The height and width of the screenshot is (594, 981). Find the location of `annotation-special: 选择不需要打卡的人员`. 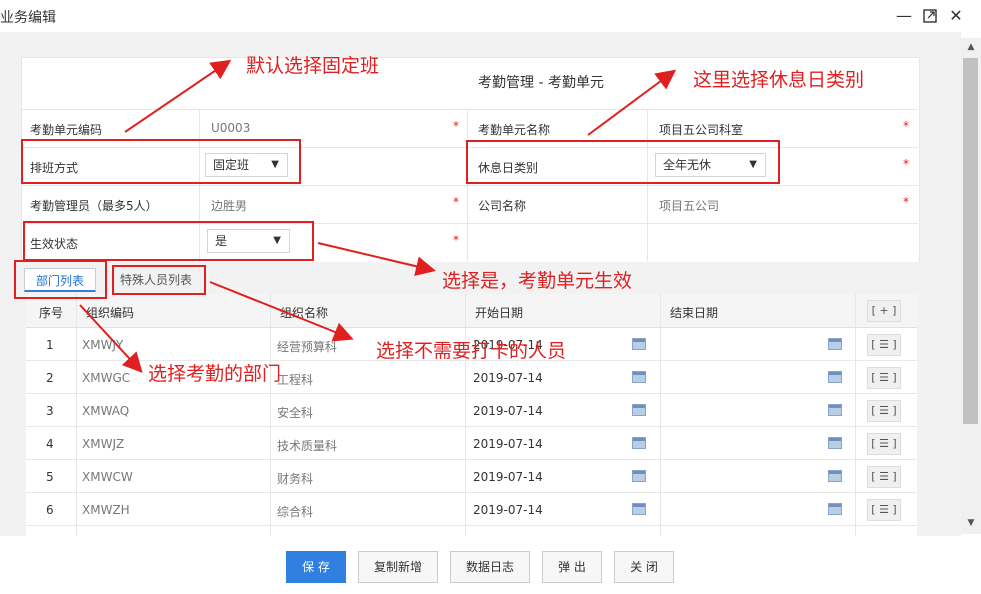

annotation-special: 选择不需要打卡的人员 is located at coordinates (471, 351).